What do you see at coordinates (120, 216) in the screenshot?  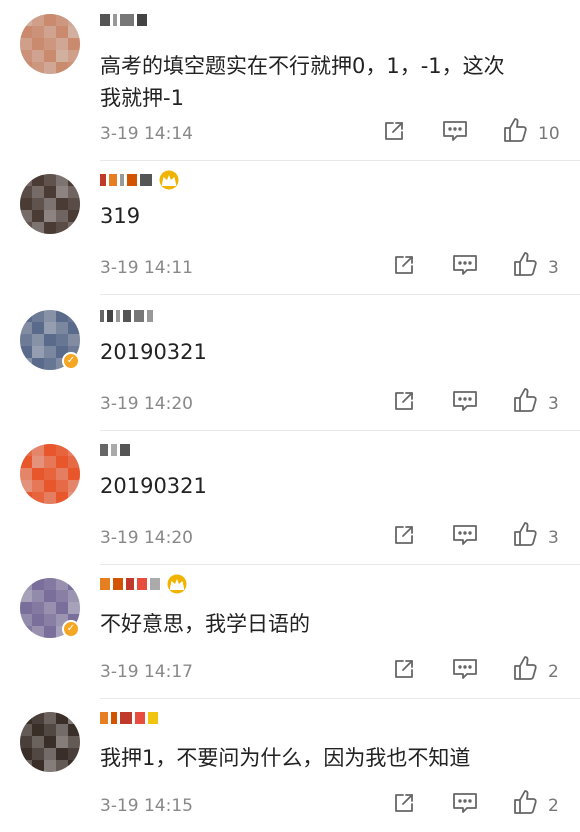 I see `comment-text: 319` at bounding box center [120, 216].